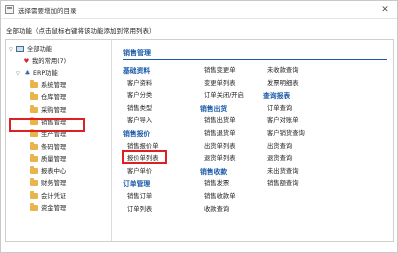 This screenshot has width=398, height=253. I want to click on function-item: 未出货查询, so click(282, 170).